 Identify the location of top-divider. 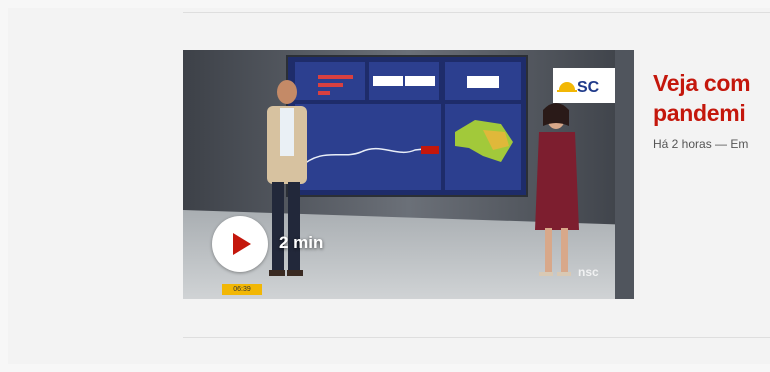
(476, 12).